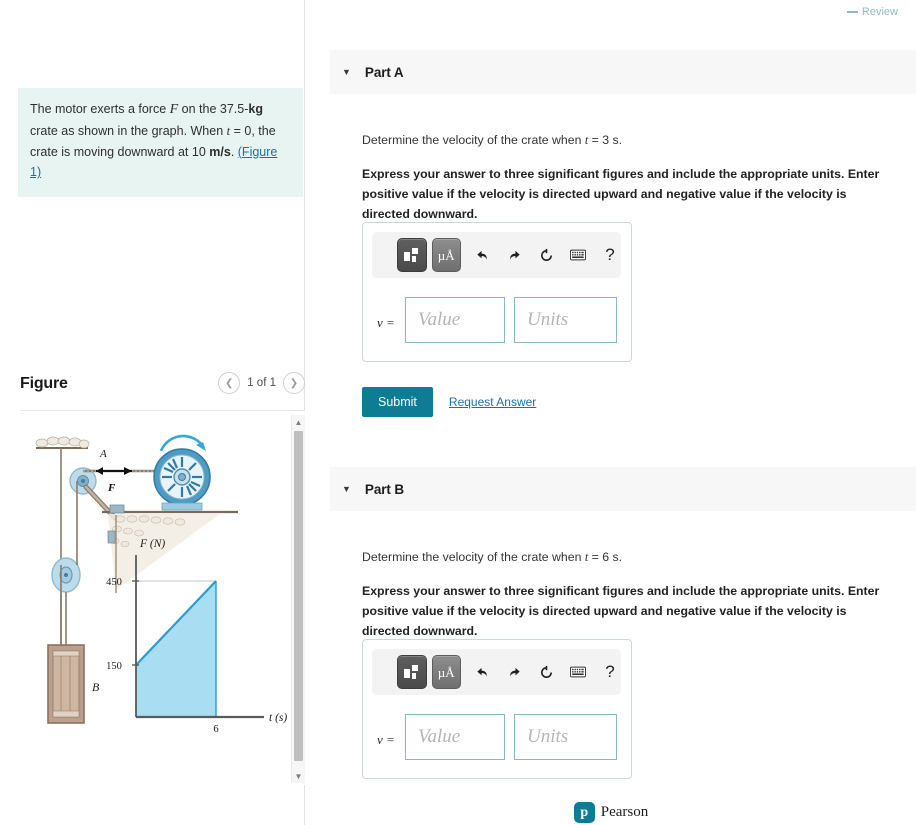 This screenshot has width=916, height=825. What do you see at coordinates (624, 812) in the screenshot?
I see `pearson-brand-name: Pearson` at bounding box center [624, 812].